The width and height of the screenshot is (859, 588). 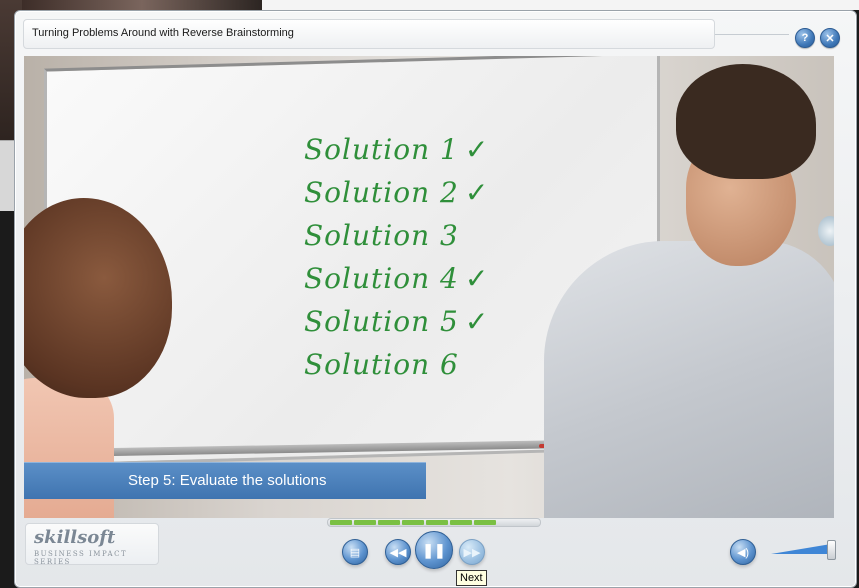 I want to click on skillsoft-logo: skillsoft BUSINESS IMPACT SERIES, so click(x=92, y=544).